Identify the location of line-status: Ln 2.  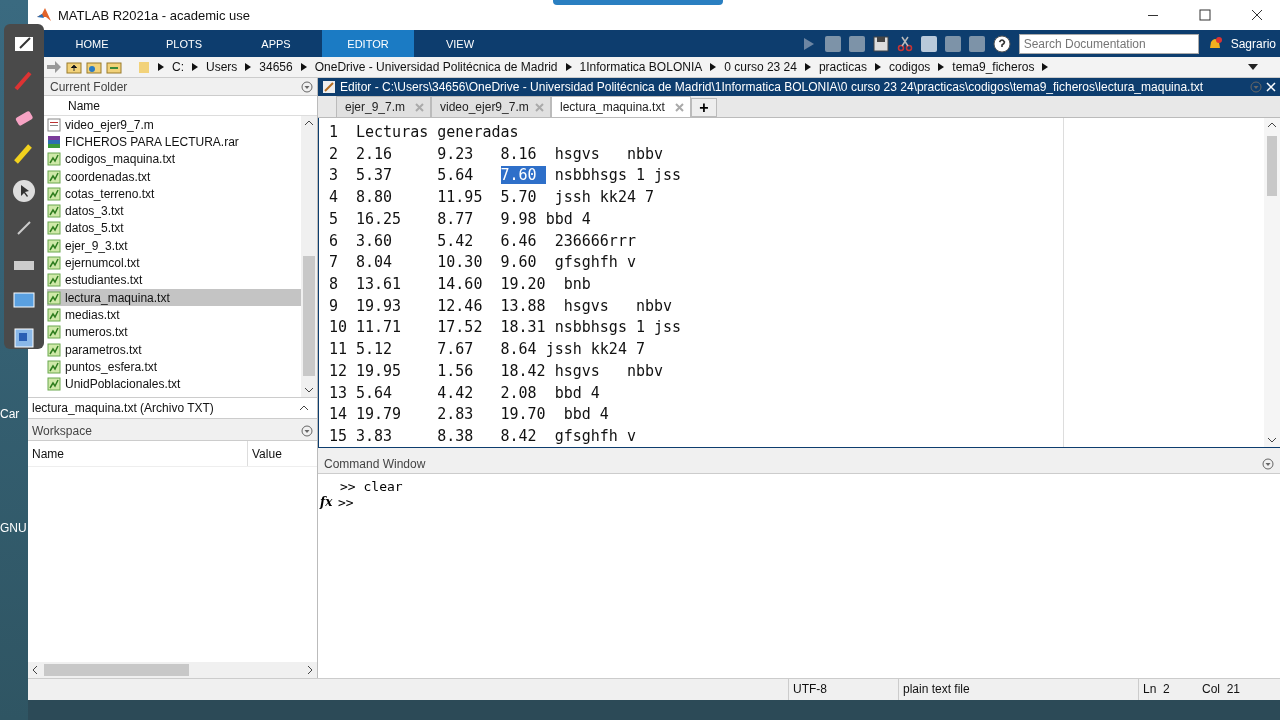
(1168, 689).